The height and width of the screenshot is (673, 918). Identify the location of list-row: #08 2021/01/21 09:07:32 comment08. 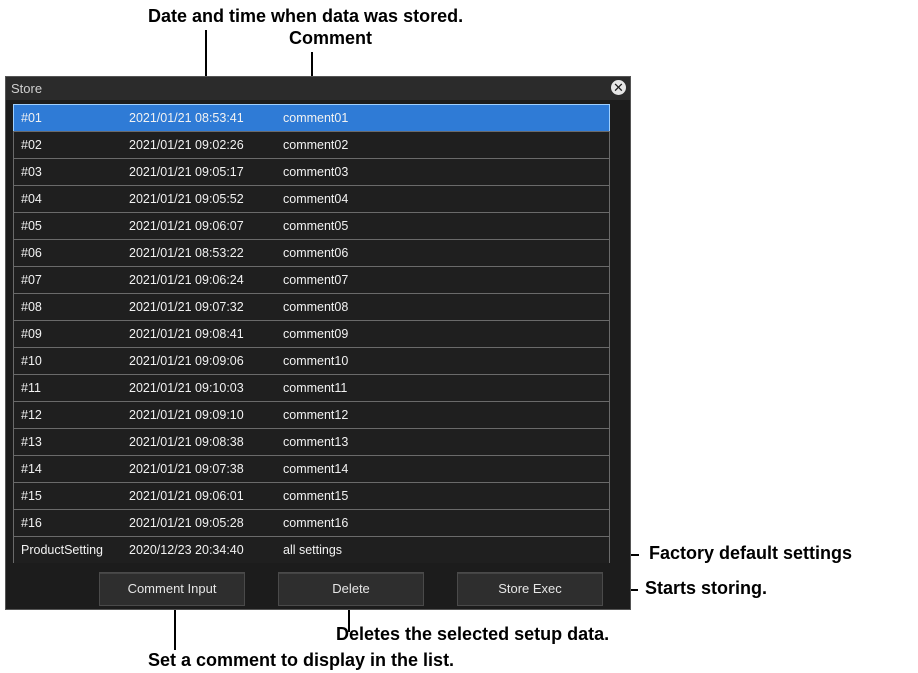
(311, 307).